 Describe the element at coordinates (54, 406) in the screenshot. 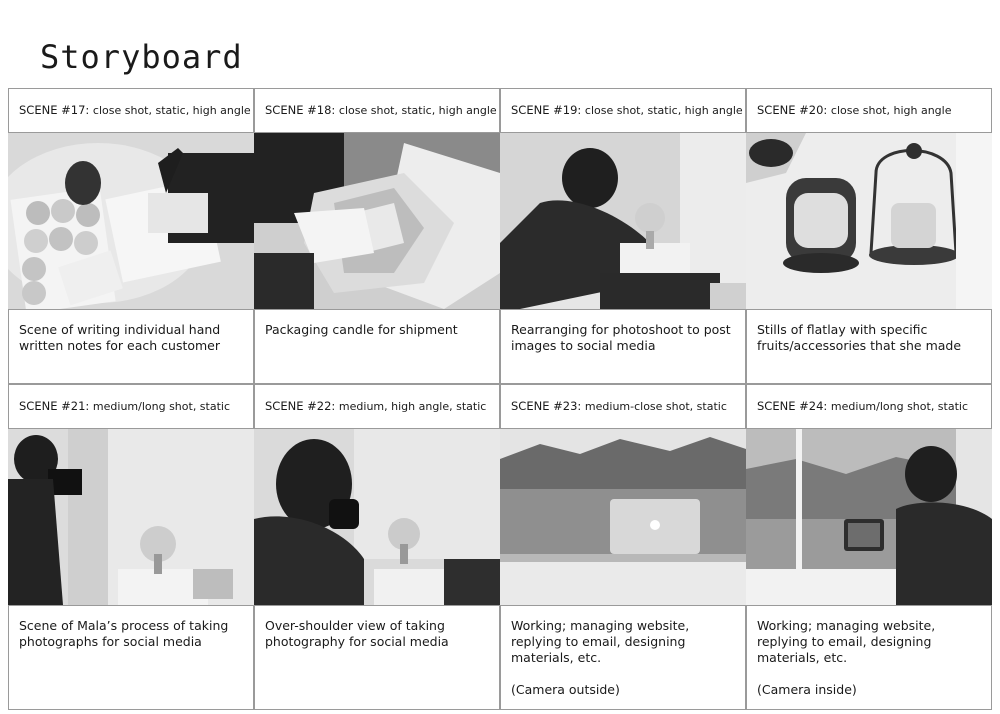

I see `scene-number: SCENE #21:` at that location.